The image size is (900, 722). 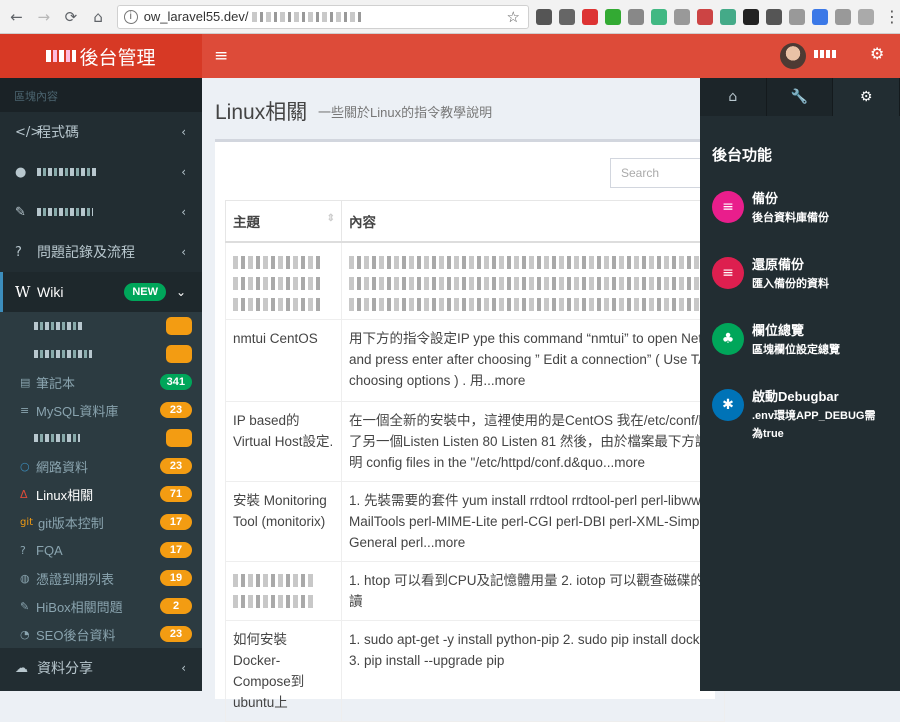 What do you see at coordinates (101, 172) in the screenshot?
I see `sidebar-item-user: ● ‹` at bounding box center [101, 172].